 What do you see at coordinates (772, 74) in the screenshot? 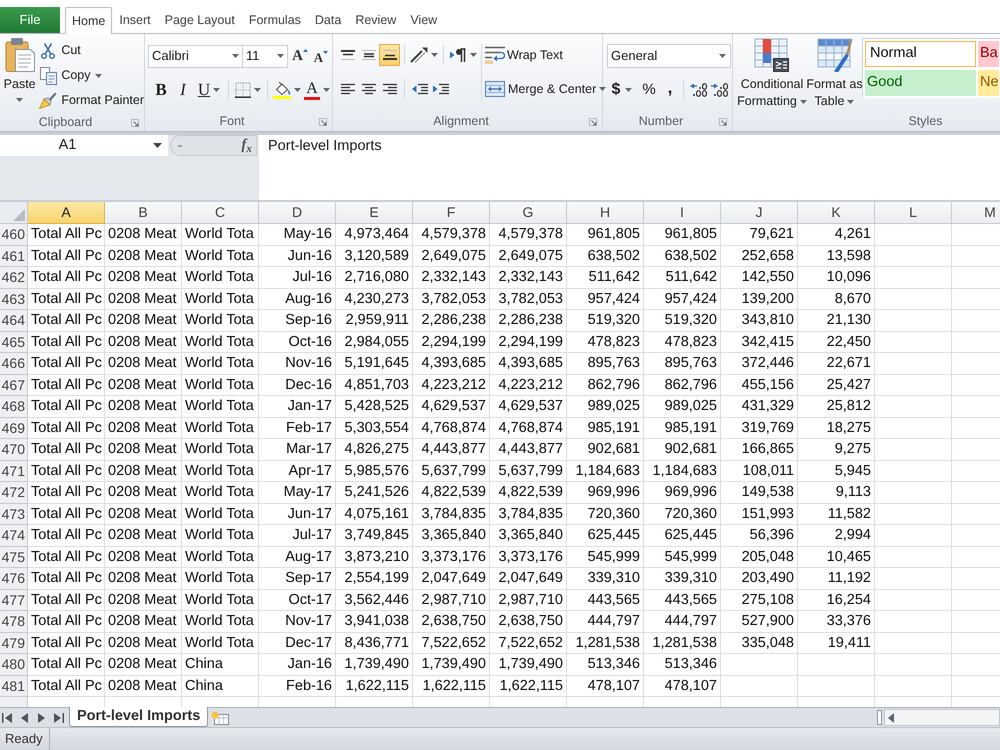
I see `conditional-formatting-button: Conditional Formatting` at bounding box center [772, 74].